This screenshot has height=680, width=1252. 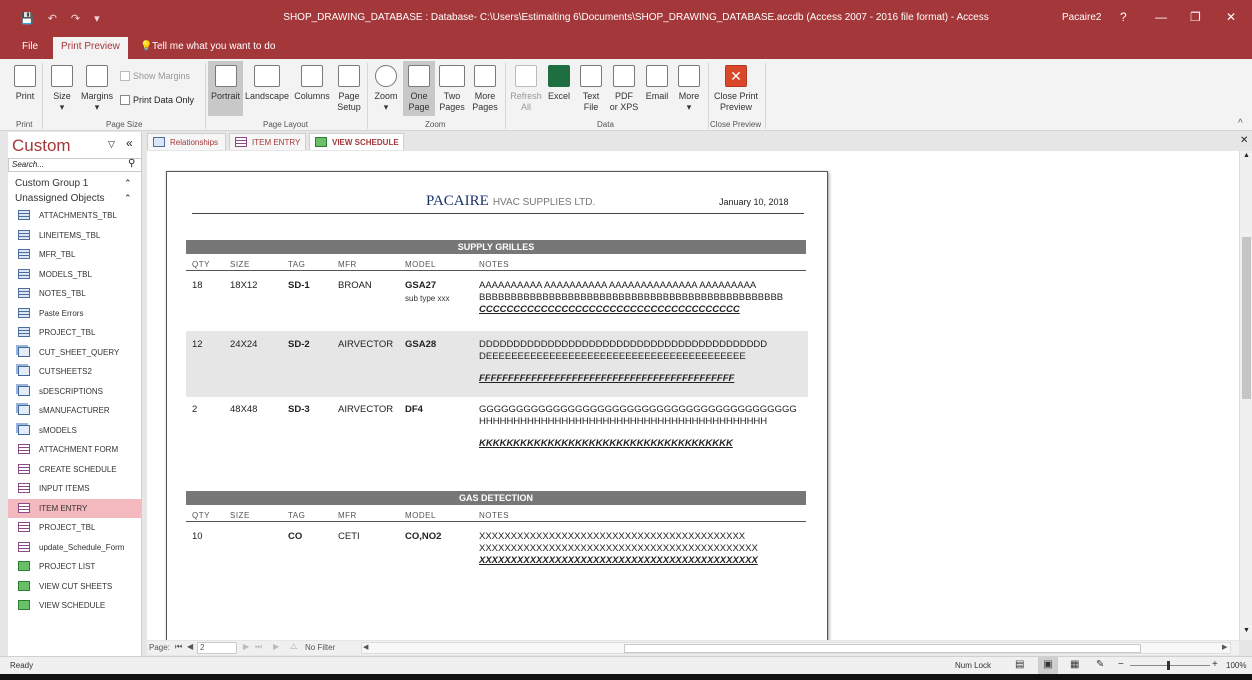 I want to click on zoom-slider-knob, so click(x=1168, y=665).